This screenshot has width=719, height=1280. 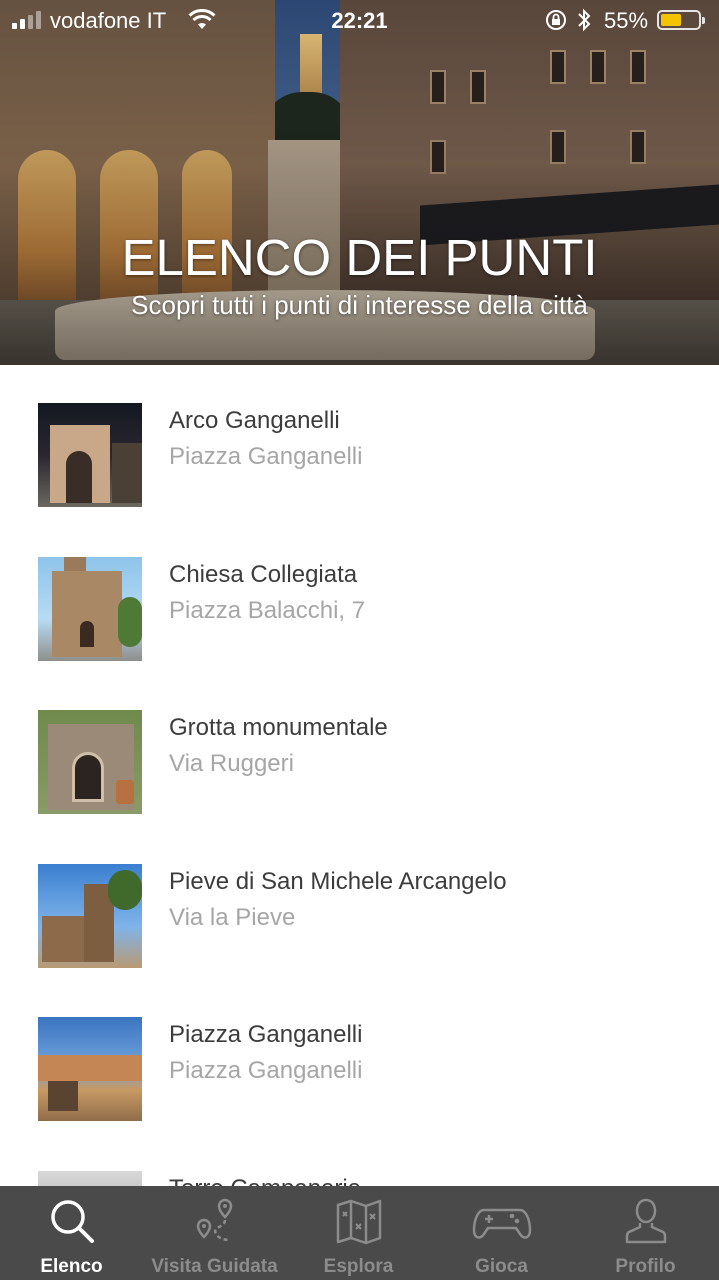 I want to click on tab-label: Visita Guidata, so click(x=214, y=1266).